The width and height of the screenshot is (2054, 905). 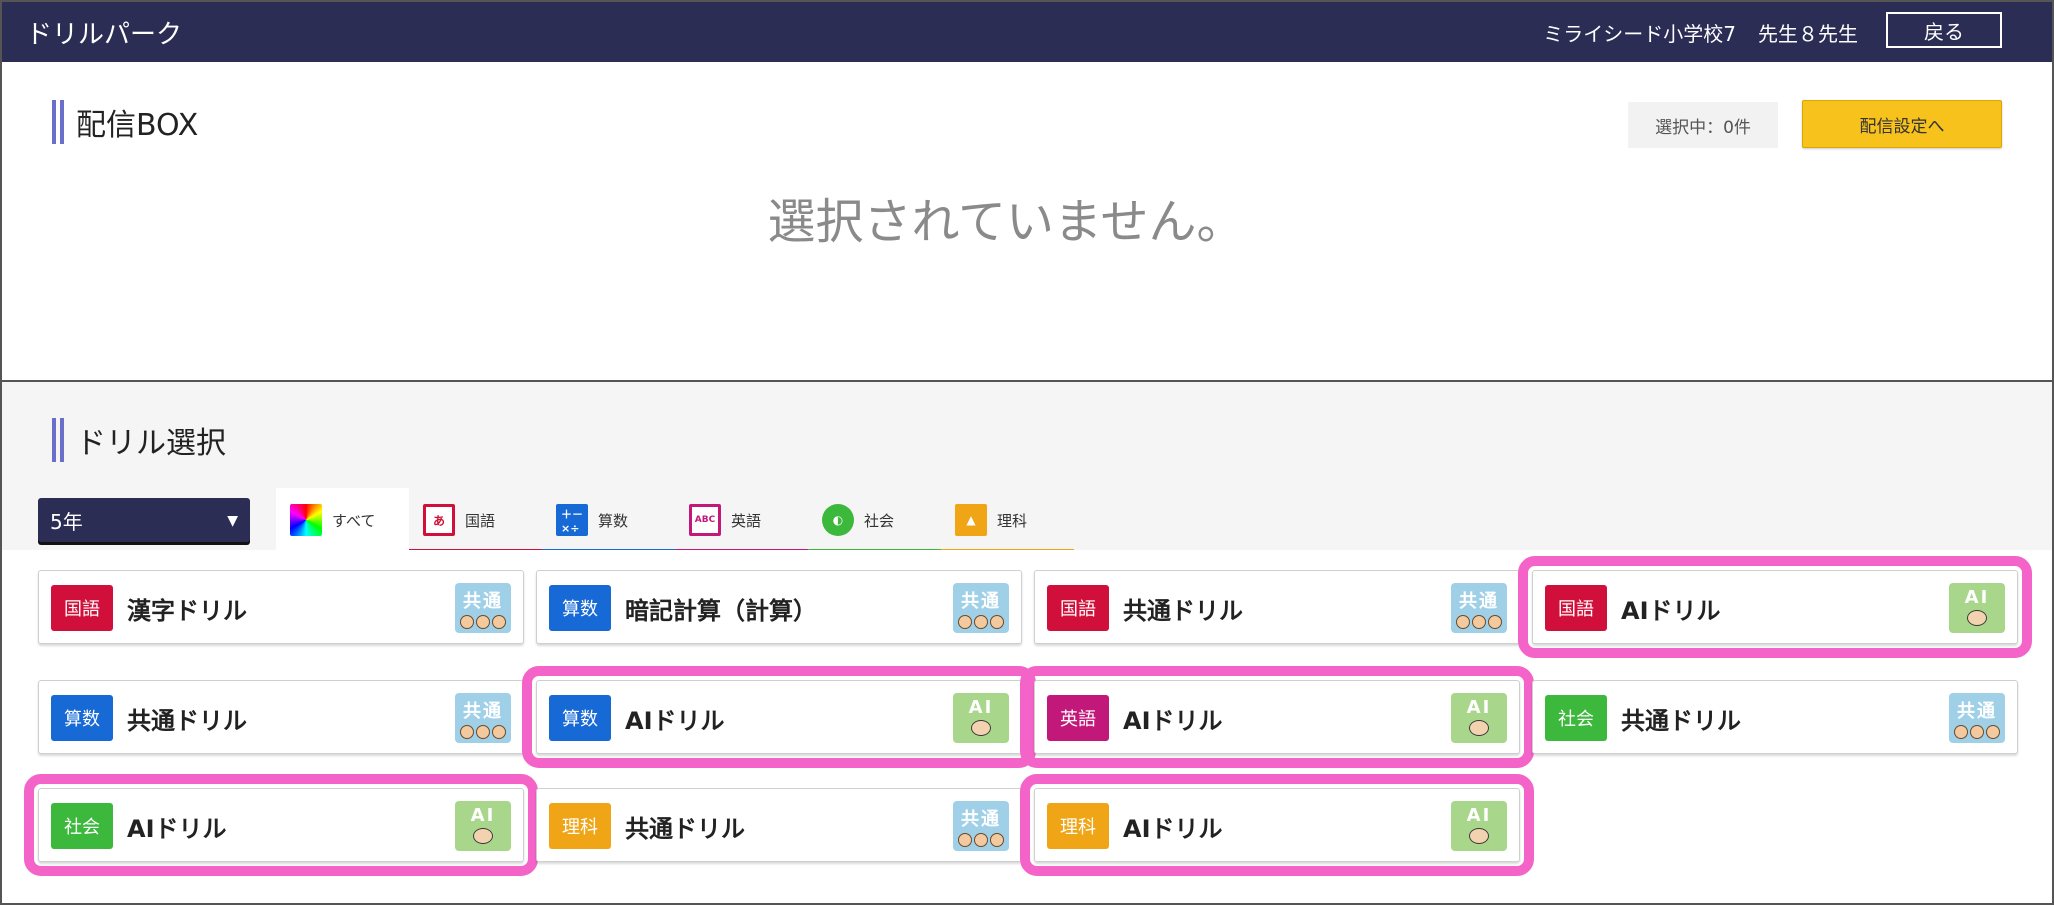 I want to click on tab-rika: ▲ 理科, so click(x=1007, y=520).